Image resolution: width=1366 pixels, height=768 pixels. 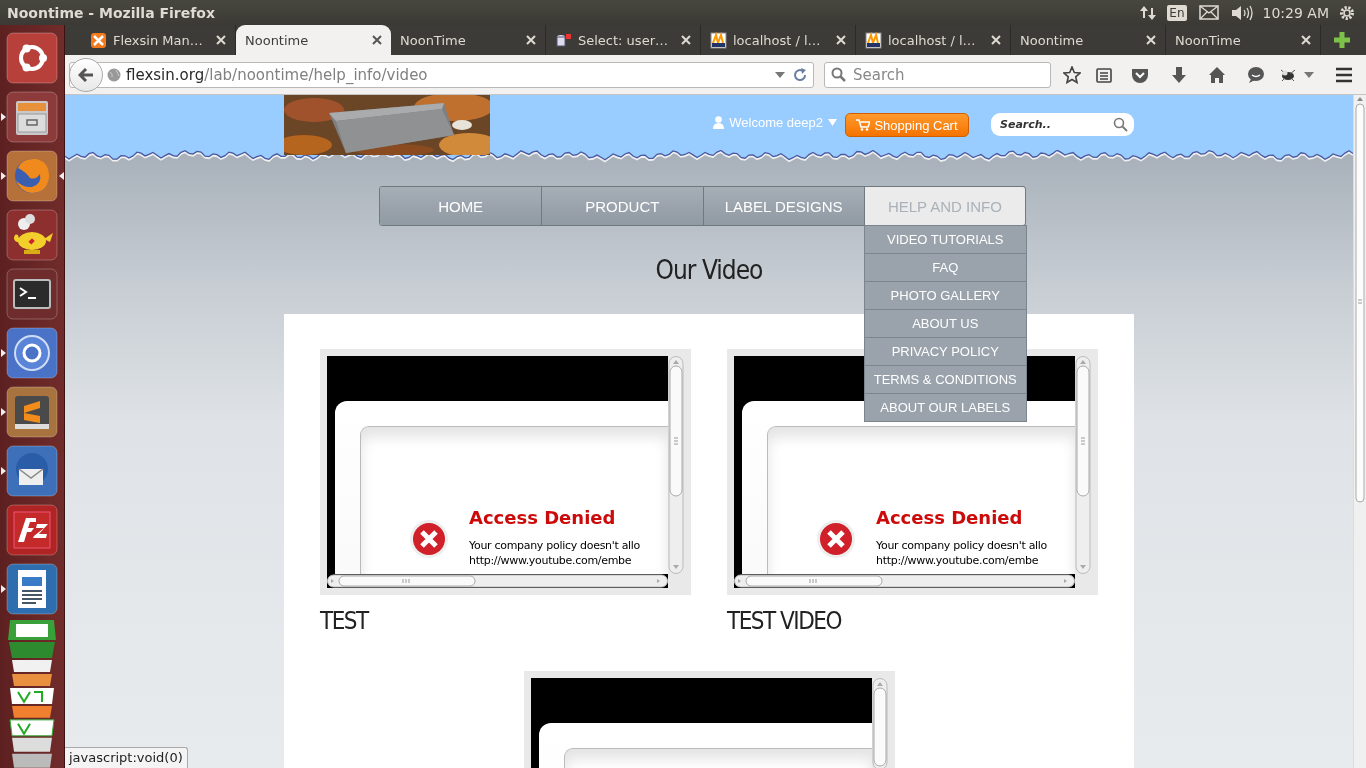 What do you see at coordinates (126, 757) in the screenshot?
I see `status-text: javascript:void(0)` at bounding box center [126, 757].